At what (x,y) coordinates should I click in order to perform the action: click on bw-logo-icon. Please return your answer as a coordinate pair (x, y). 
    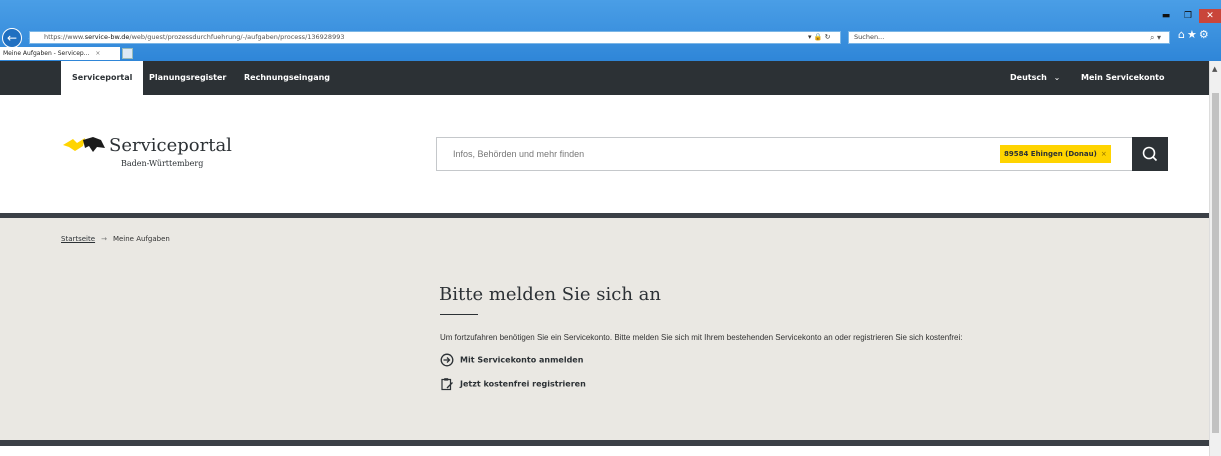
    Looking at the image, I should click on (85, 147).